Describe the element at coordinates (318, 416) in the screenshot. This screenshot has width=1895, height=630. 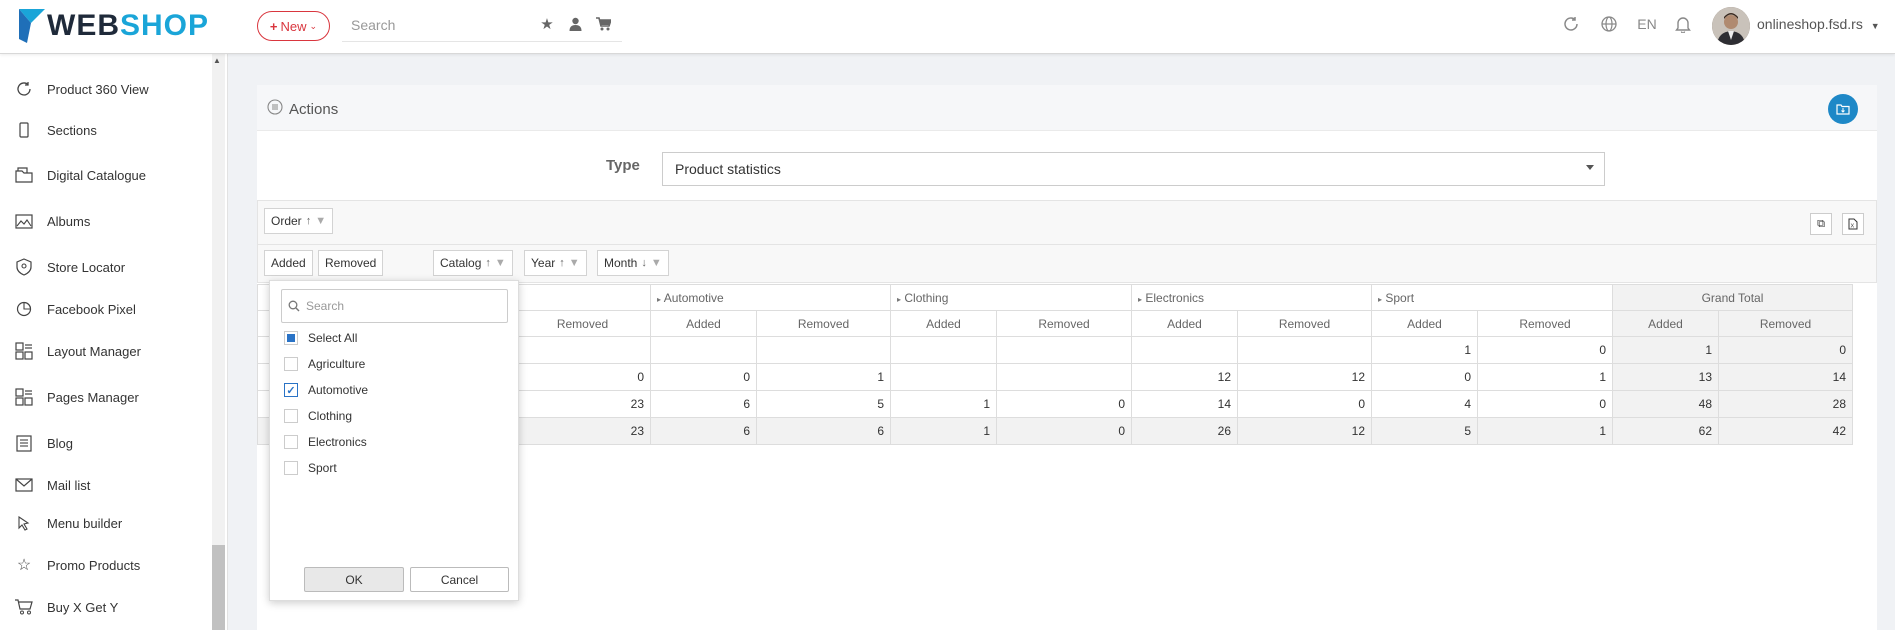
I see `filter-option-clothing: Clothing` at that location.